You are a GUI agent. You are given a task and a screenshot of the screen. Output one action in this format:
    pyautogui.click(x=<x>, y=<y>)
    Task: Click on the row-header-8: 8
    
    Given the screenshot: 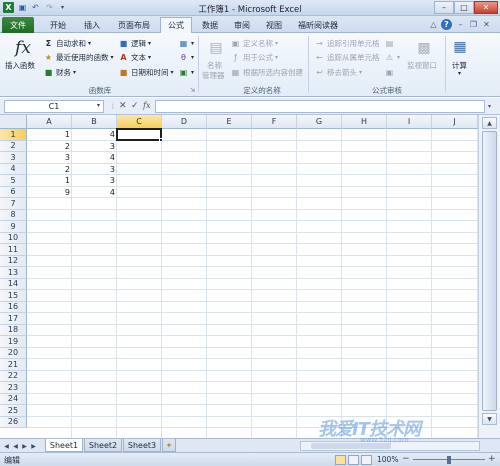 What is the action you would take?
    pyautogui.click(x=13, y=215)
    